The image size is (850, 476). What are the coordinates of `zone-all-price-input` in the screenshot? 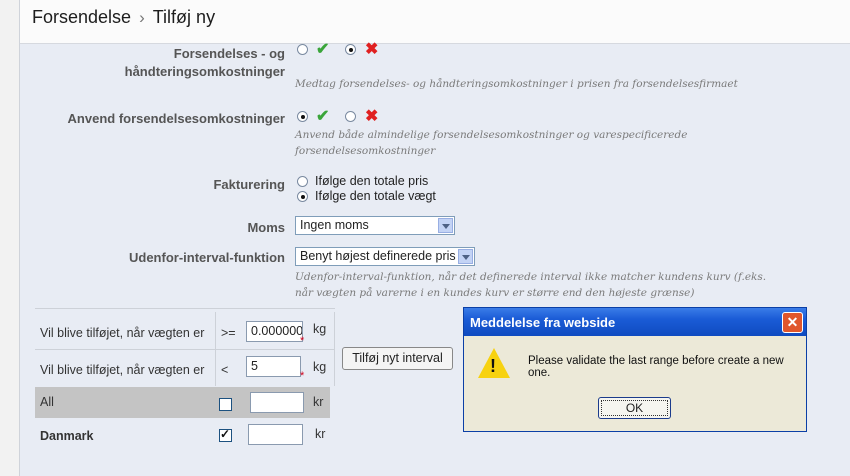 It's located at (277, 402).